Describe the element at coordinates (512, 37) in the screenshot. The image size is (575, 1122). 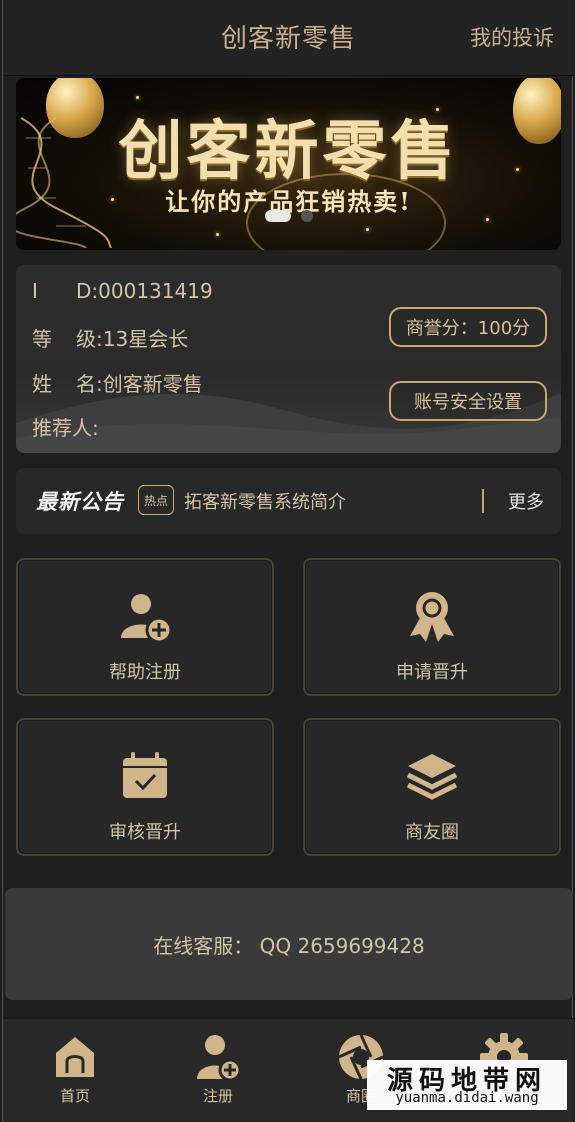
I see `my-complaints-link: 我的投诉` at that location.